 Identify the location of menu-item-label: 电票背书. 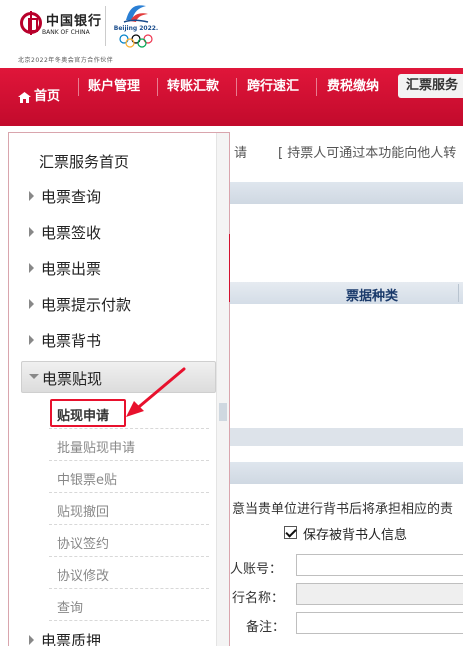
(71, 341).